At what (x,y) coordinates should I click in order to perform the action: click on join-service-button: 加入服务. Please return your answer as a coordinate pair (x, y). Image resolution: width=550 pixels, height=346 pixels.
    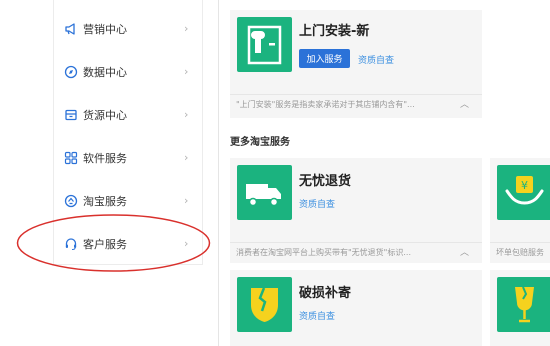
    Looking at the image, I should click on (324, 58).